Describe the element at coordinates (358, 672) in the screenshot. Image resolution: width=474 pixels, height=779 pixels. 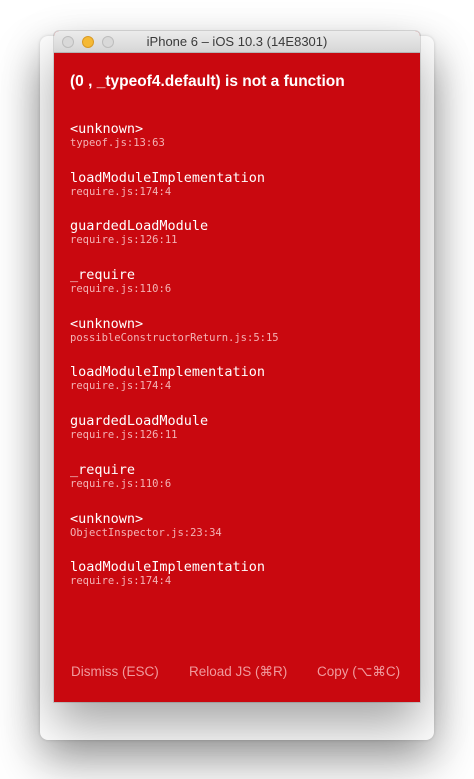
I see `copy-button: Copy (⌥⌘C)` at that location.